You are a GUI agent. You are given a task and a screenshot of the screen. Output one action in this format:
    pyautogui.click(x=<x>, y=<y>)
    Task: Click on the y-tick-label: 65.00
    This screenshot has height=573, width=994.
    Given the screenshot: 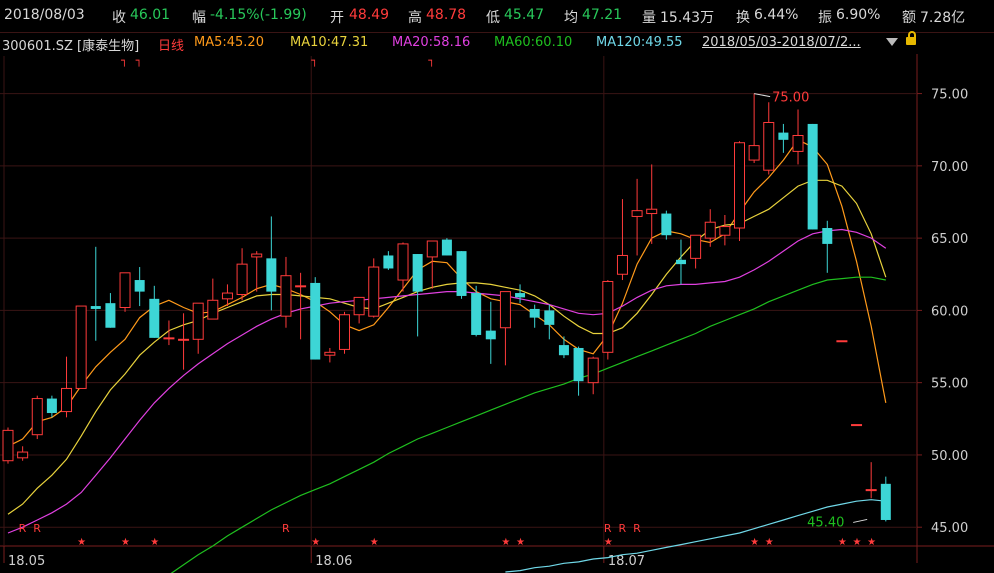 What is the action you would take?
    pyautogui.click(x=949, y=239)
    